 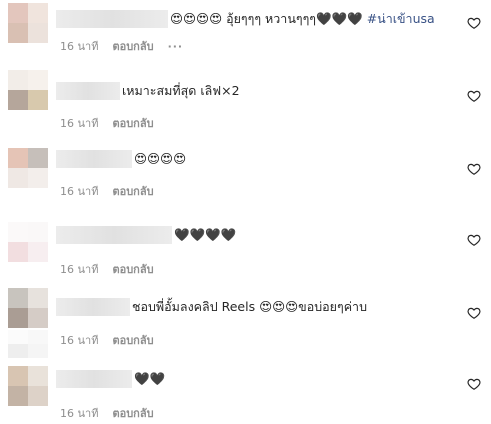 What do you see at coordinates (160, 158) in the screenshot?
I see `comment-text: 😍😍😍😍` at bounding box center [160, 158].